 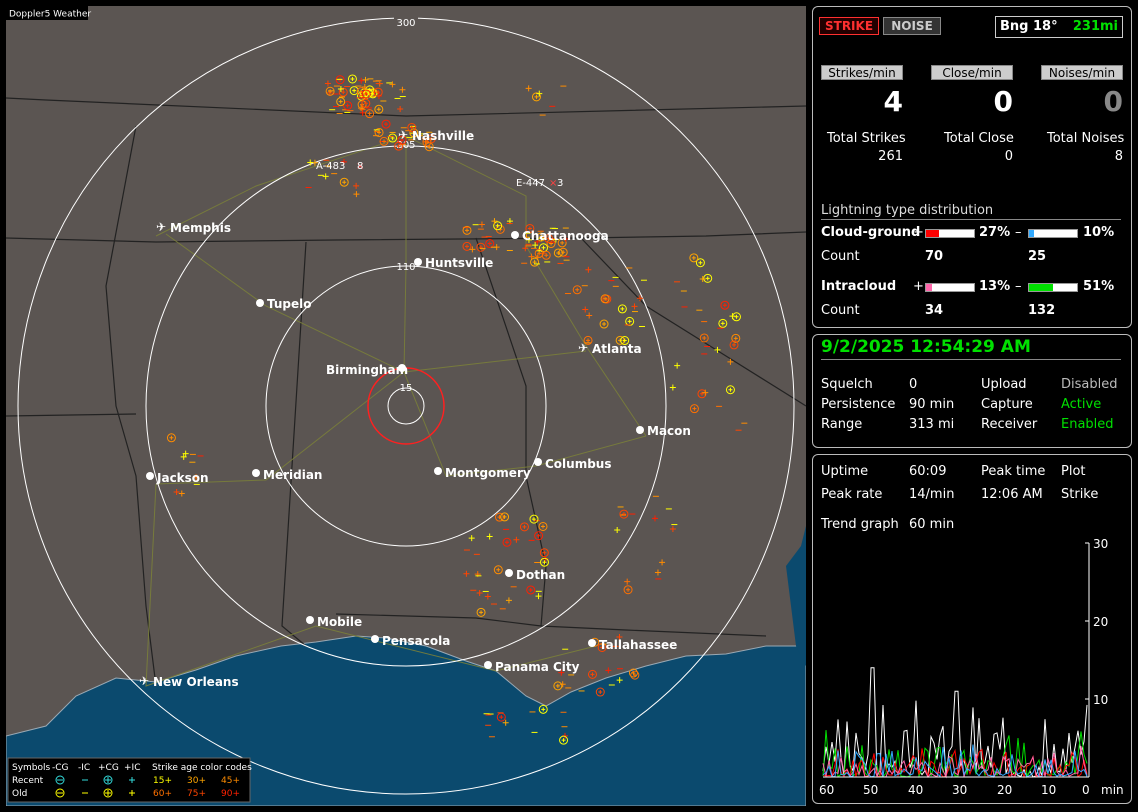 What do you see at coordinates (912, 26) in the screenshot?
I see `noise-indicator: NOISE` at bounding box center [912, 26].